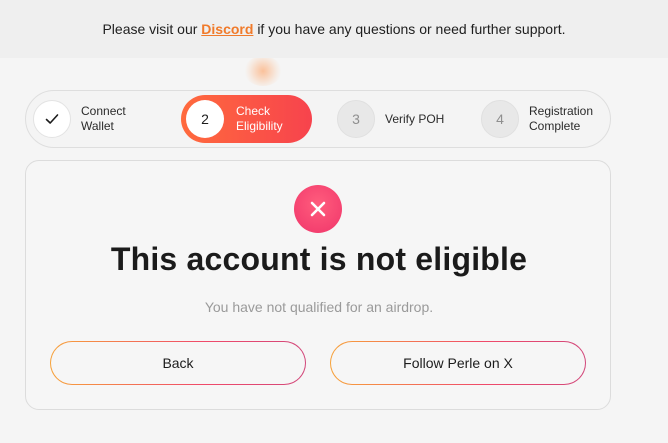  I want to click on result-title: This account is not eligible, so click(319, 259).